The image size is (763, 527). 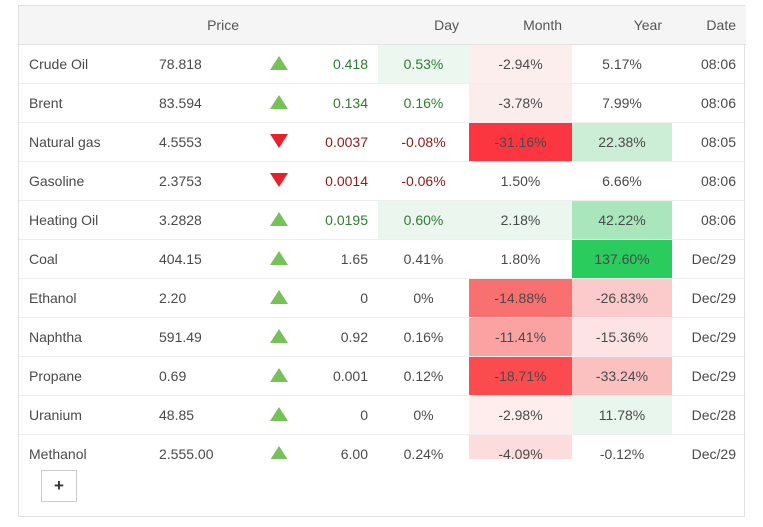 I want to click on cell-month-percent: -14.88%, so click(x=520, y=298).